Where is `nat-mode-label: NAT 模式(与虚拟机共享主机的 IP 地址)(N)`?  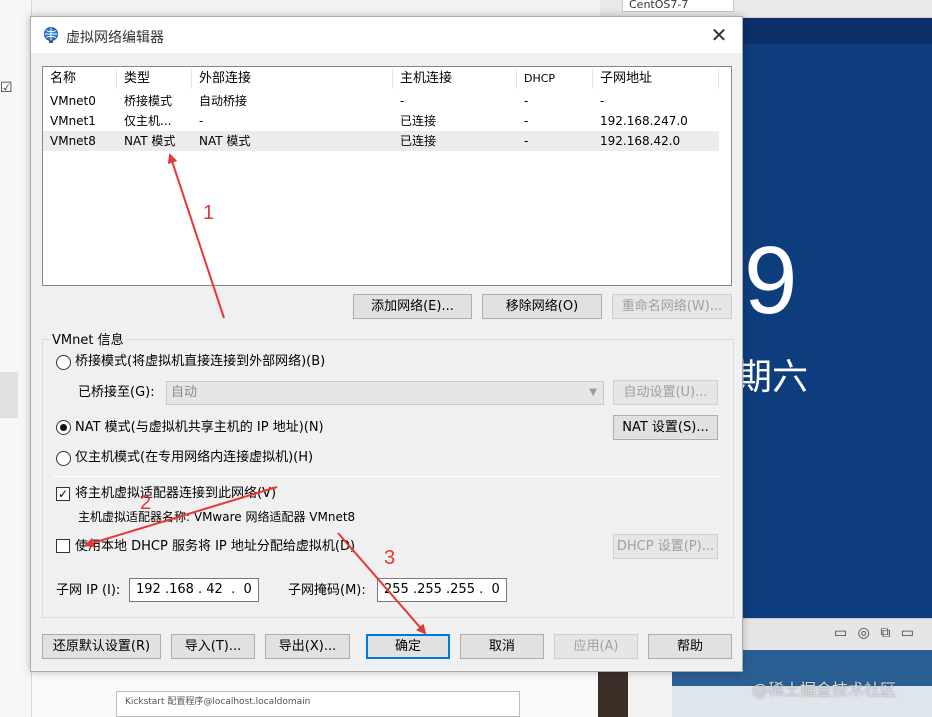 nat-mode-label: NAT 模式(与虚拟机共享主机的 IP 地址)(N) is located at coordinates (199, 428).